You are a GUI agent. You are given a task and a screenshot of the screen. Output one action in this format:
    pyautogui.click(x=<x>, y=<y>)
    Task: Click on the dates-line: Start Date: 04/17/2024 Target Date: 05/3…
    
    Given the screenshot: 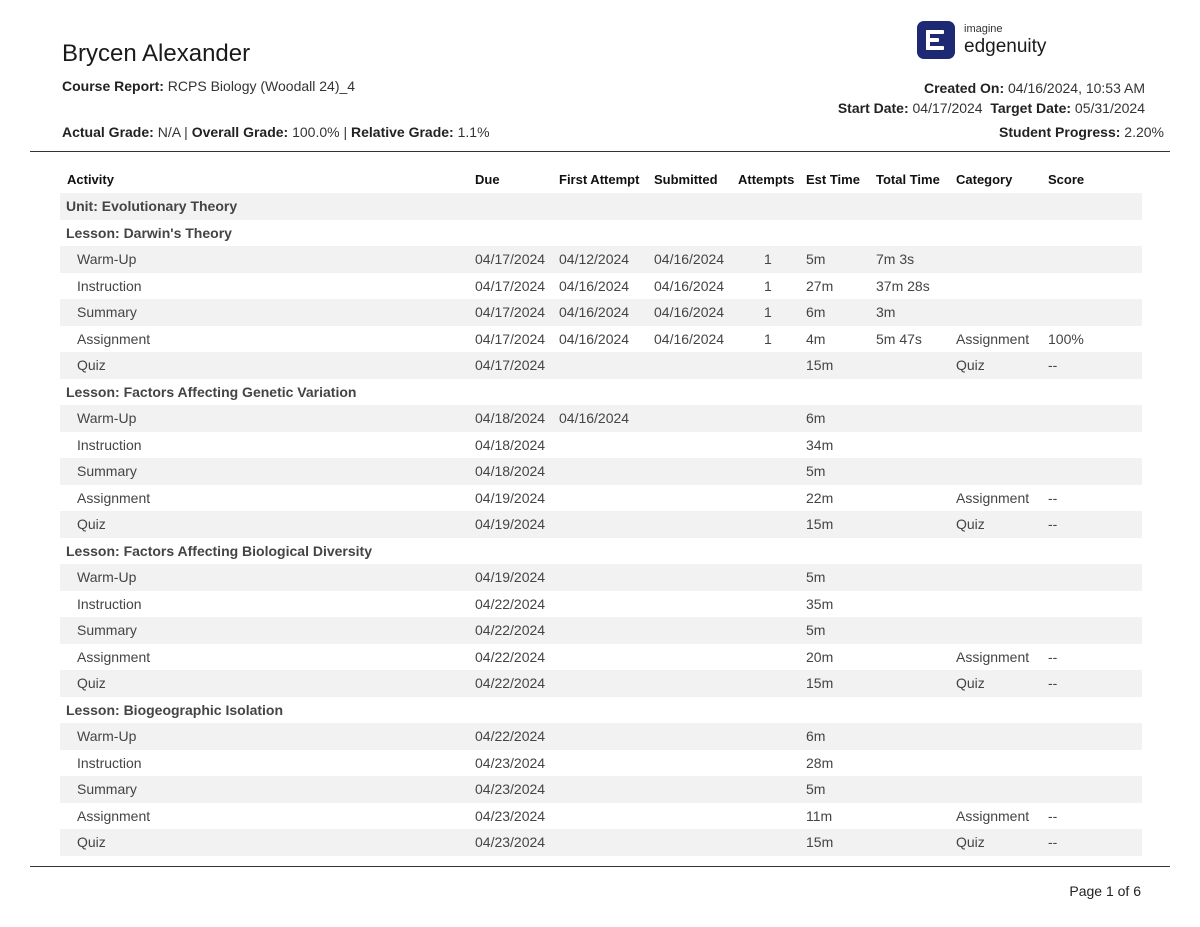 What is the action you would take?
    pyautogui.click(x=991, y=108)
    